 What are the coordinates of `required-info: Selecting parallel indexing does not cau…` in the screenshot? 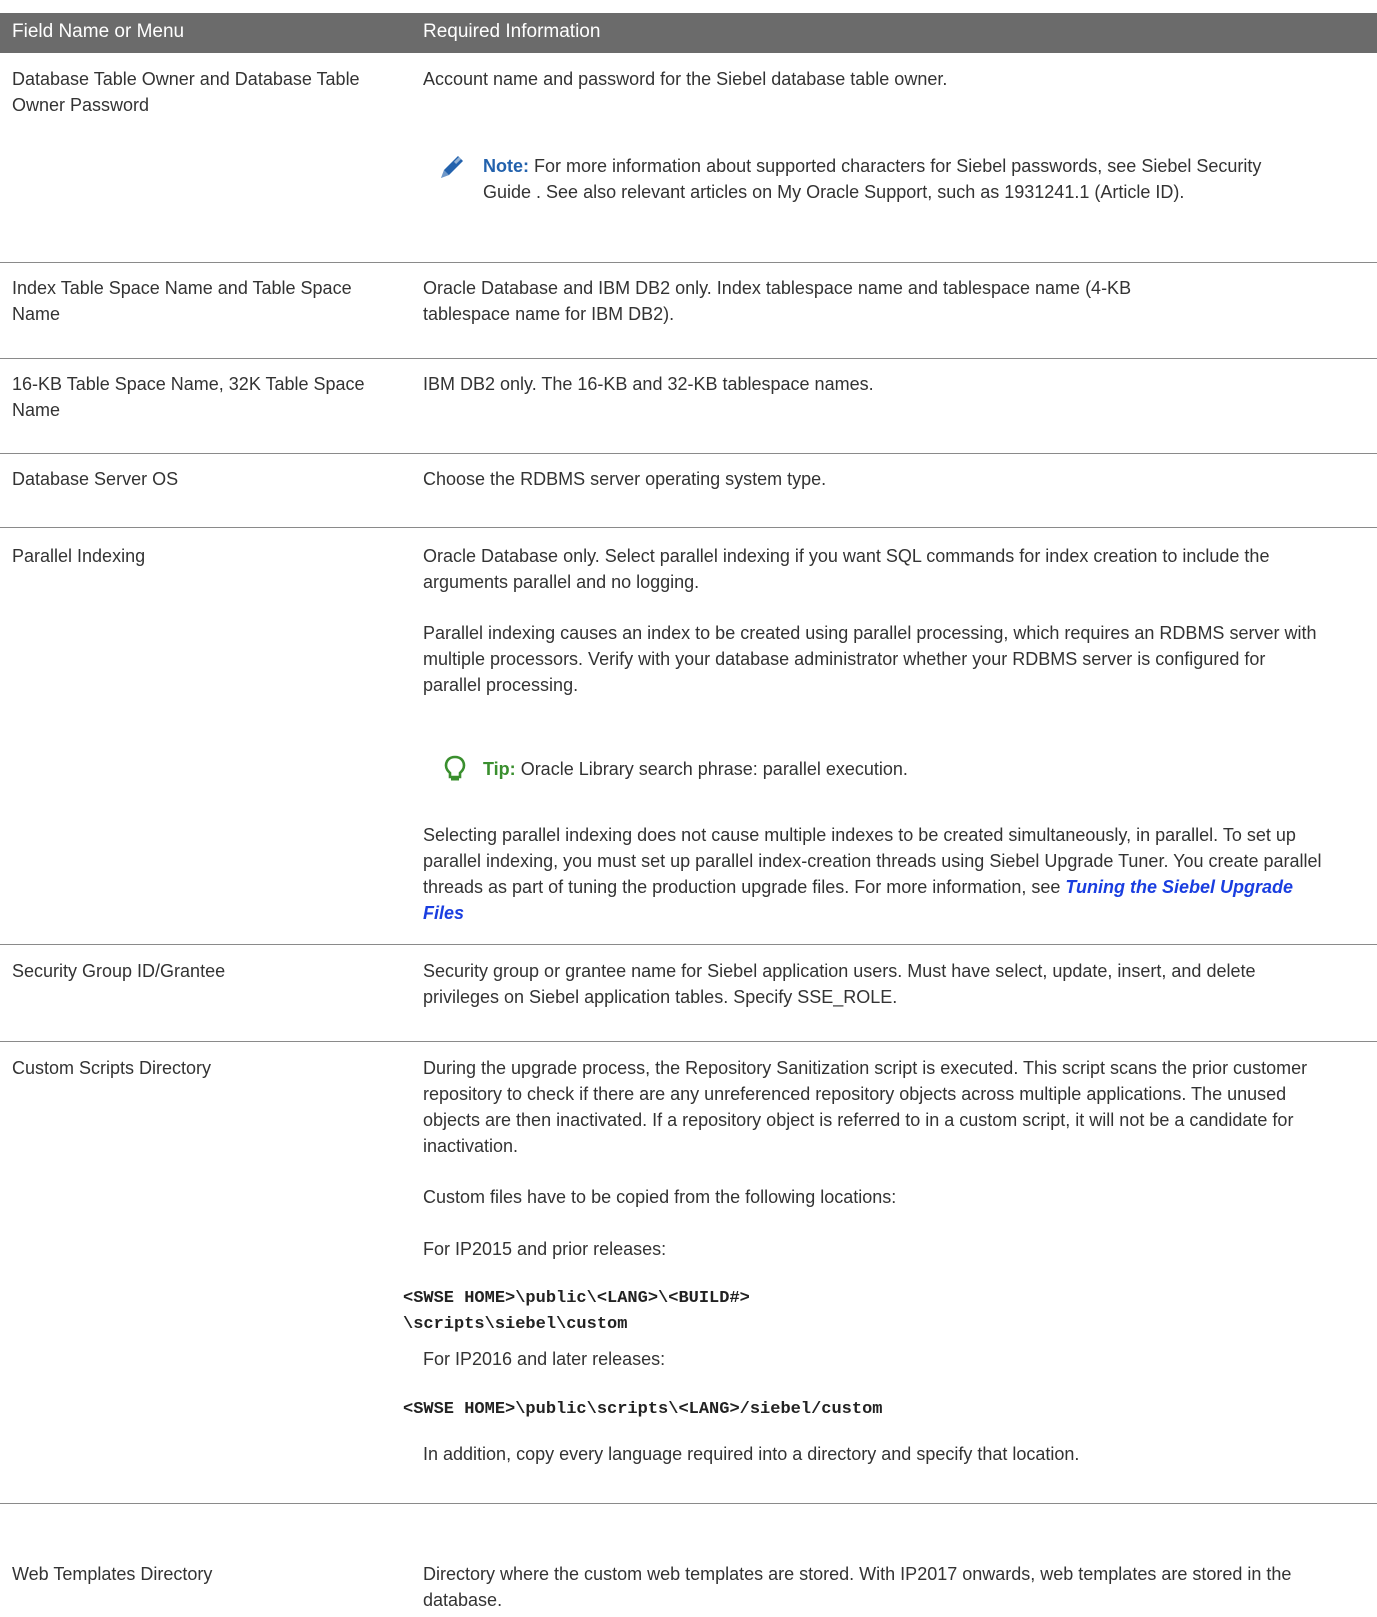 It's located at (873, 874).